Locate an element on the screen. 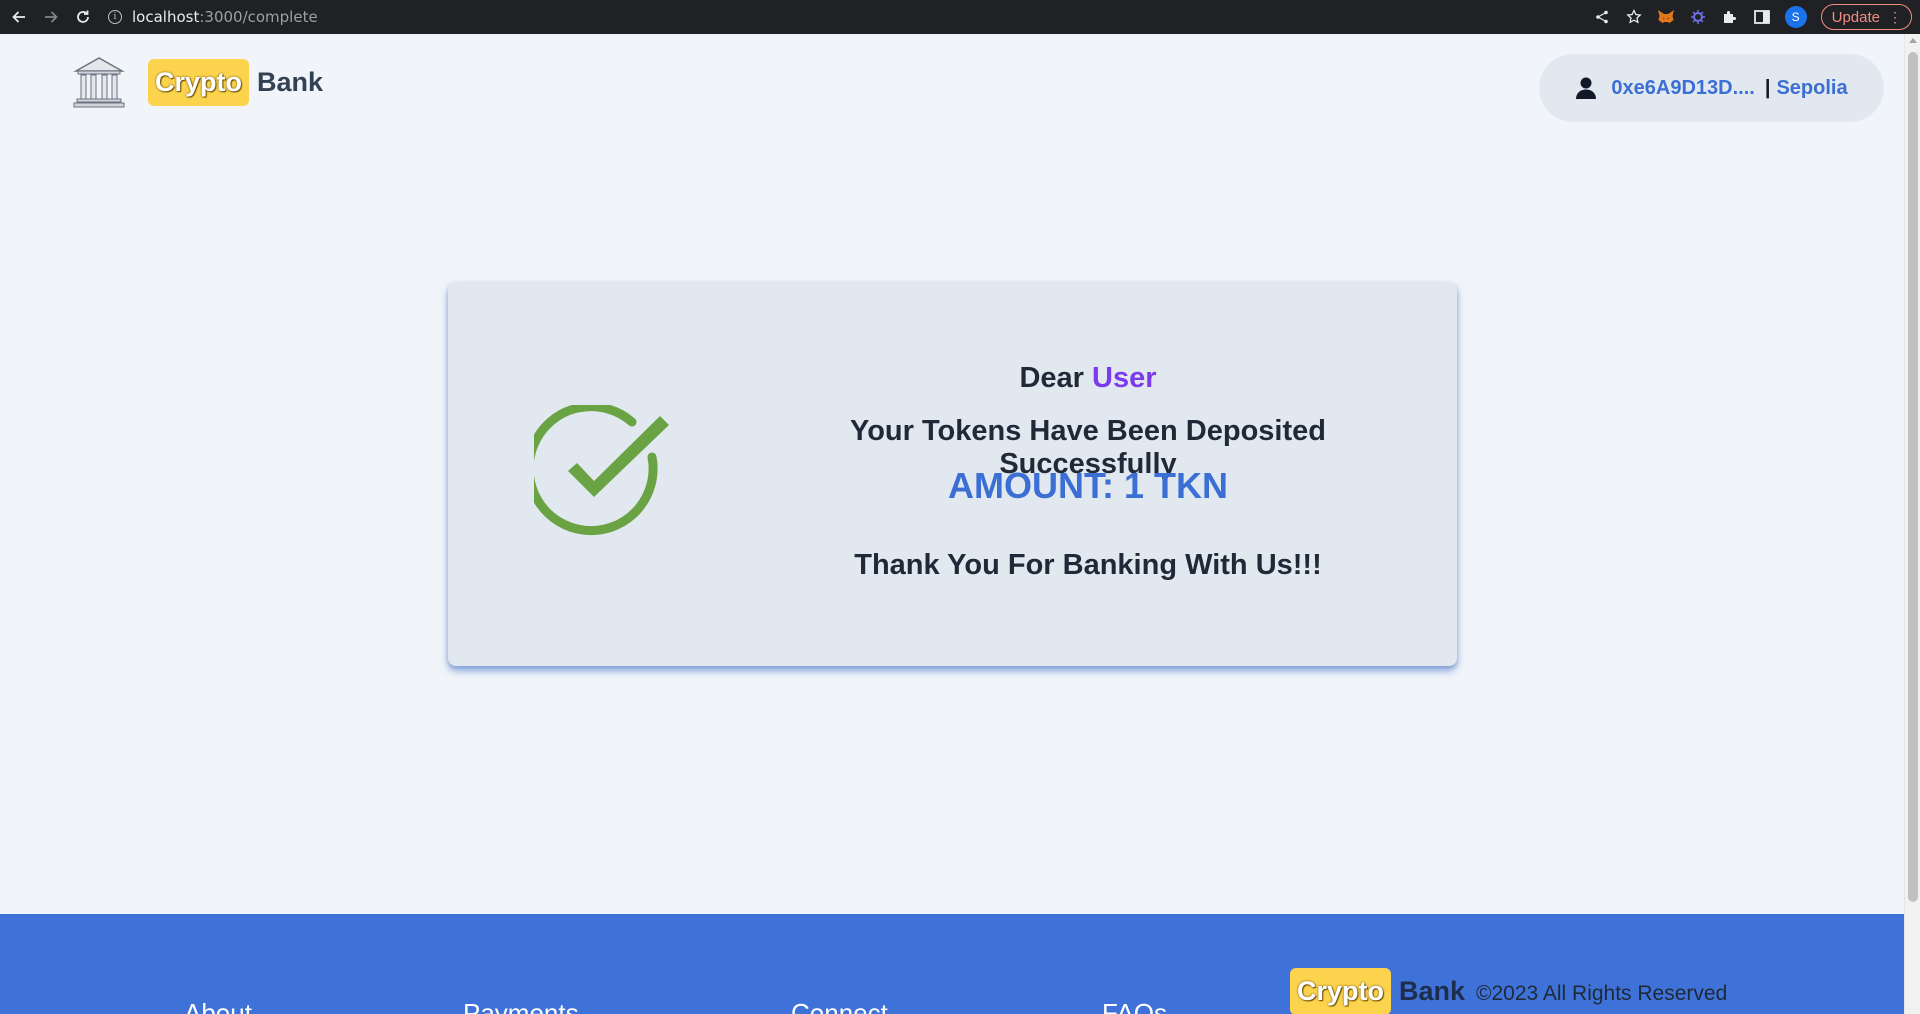 The height and width of the screenshot is (1014, 1920). bank-building-icon is located at coordinates (99, 82).